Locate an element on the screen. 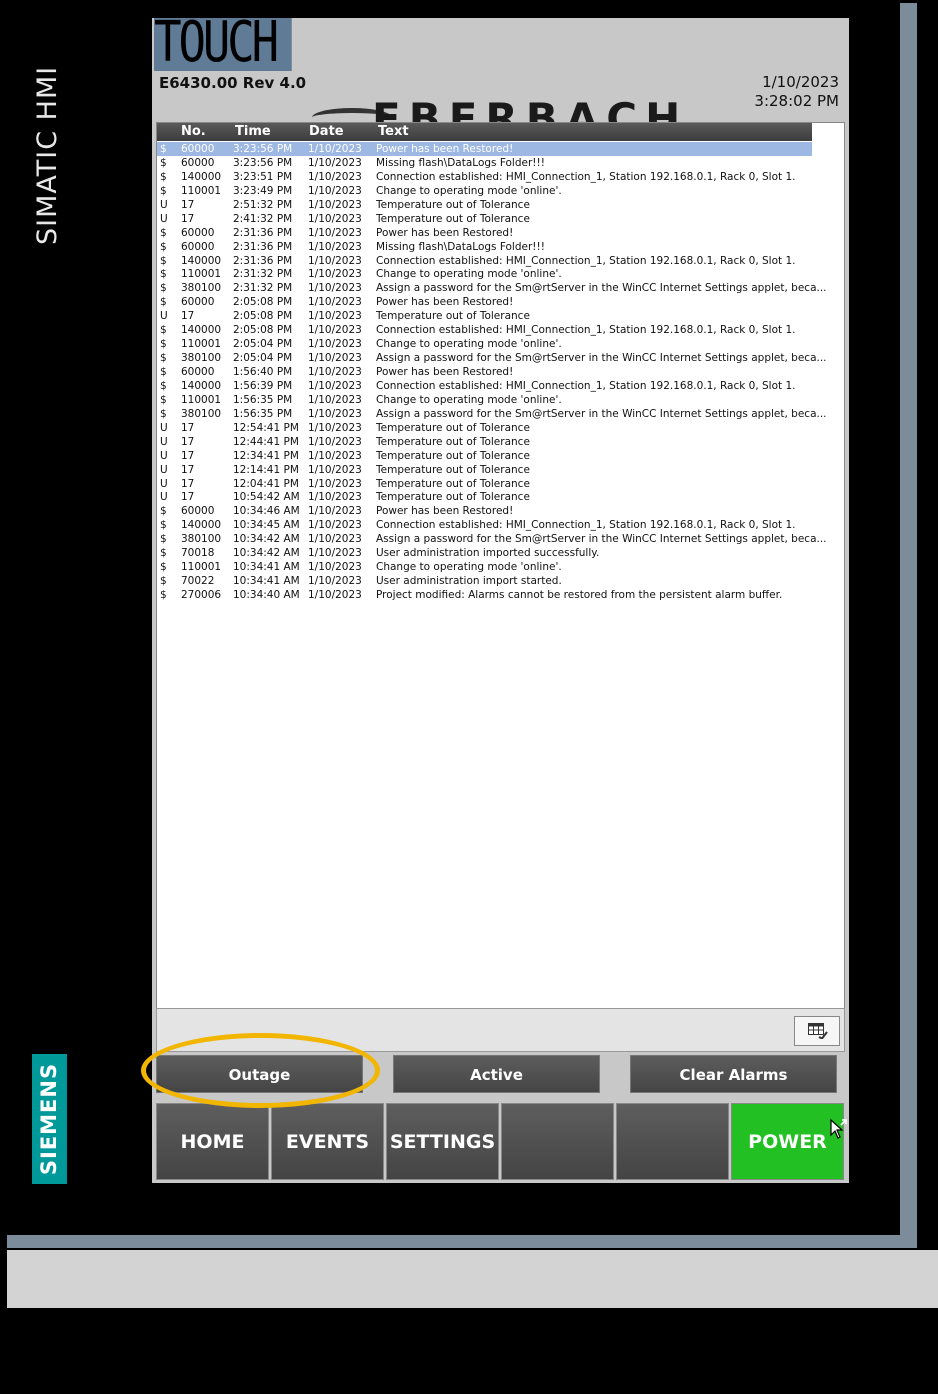 This screenshot has width=938, height=1394. current-date: 1/10/2023 is located at coordinates (800, 82).